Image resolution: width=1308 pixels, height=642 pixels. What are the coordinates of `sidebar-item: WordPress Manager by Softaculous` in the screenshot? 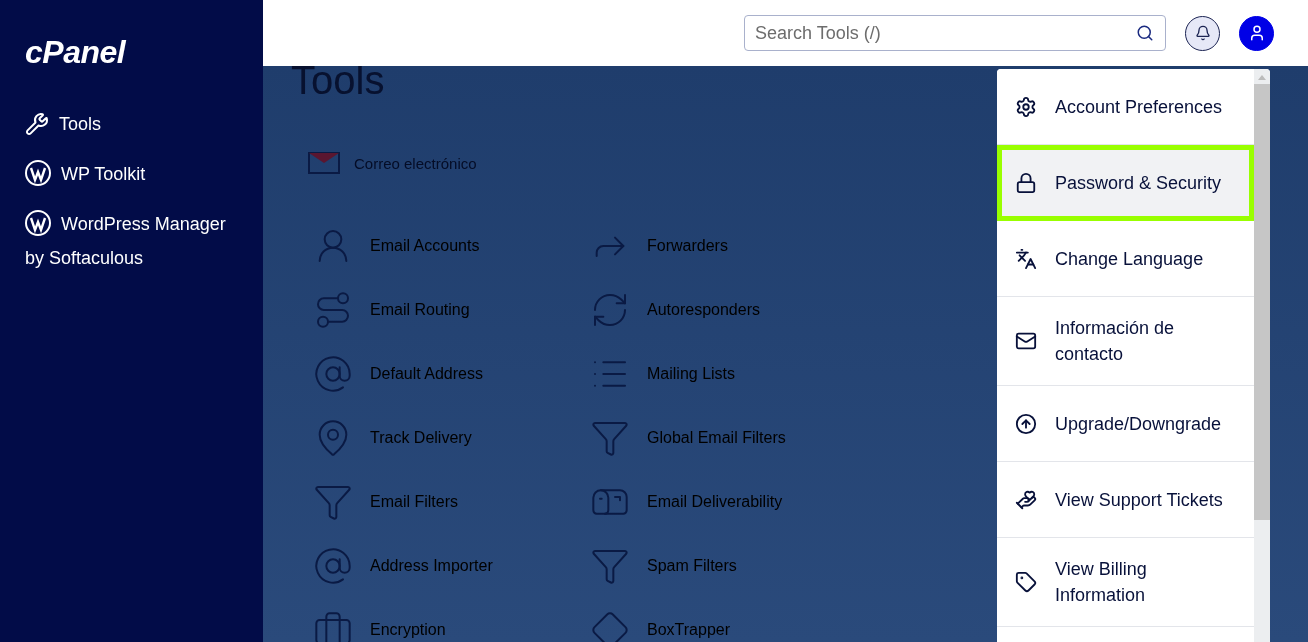 It's located at (131, 241).